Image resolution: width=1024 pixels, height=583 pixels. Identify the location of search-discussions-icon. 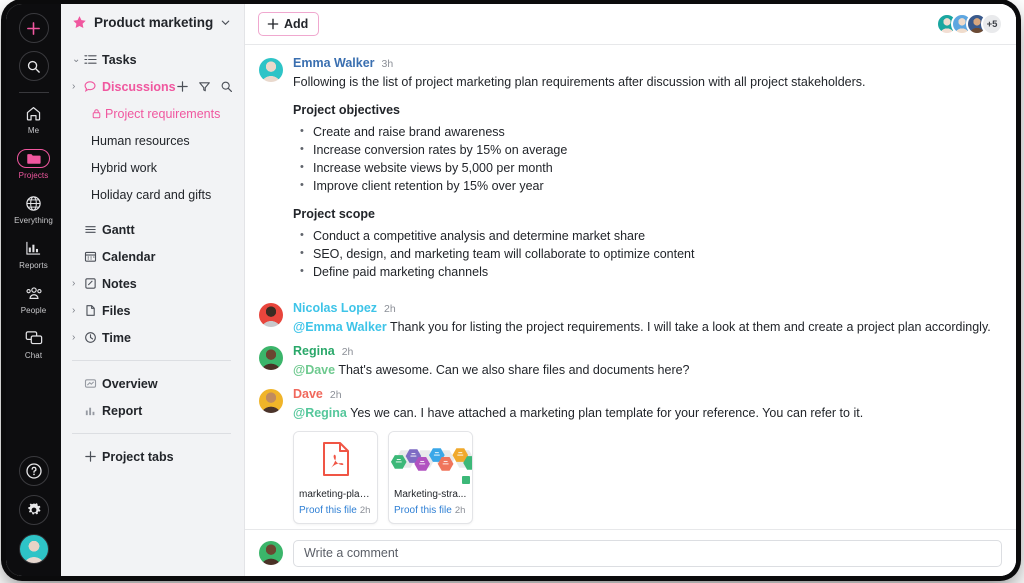
(226, 86).